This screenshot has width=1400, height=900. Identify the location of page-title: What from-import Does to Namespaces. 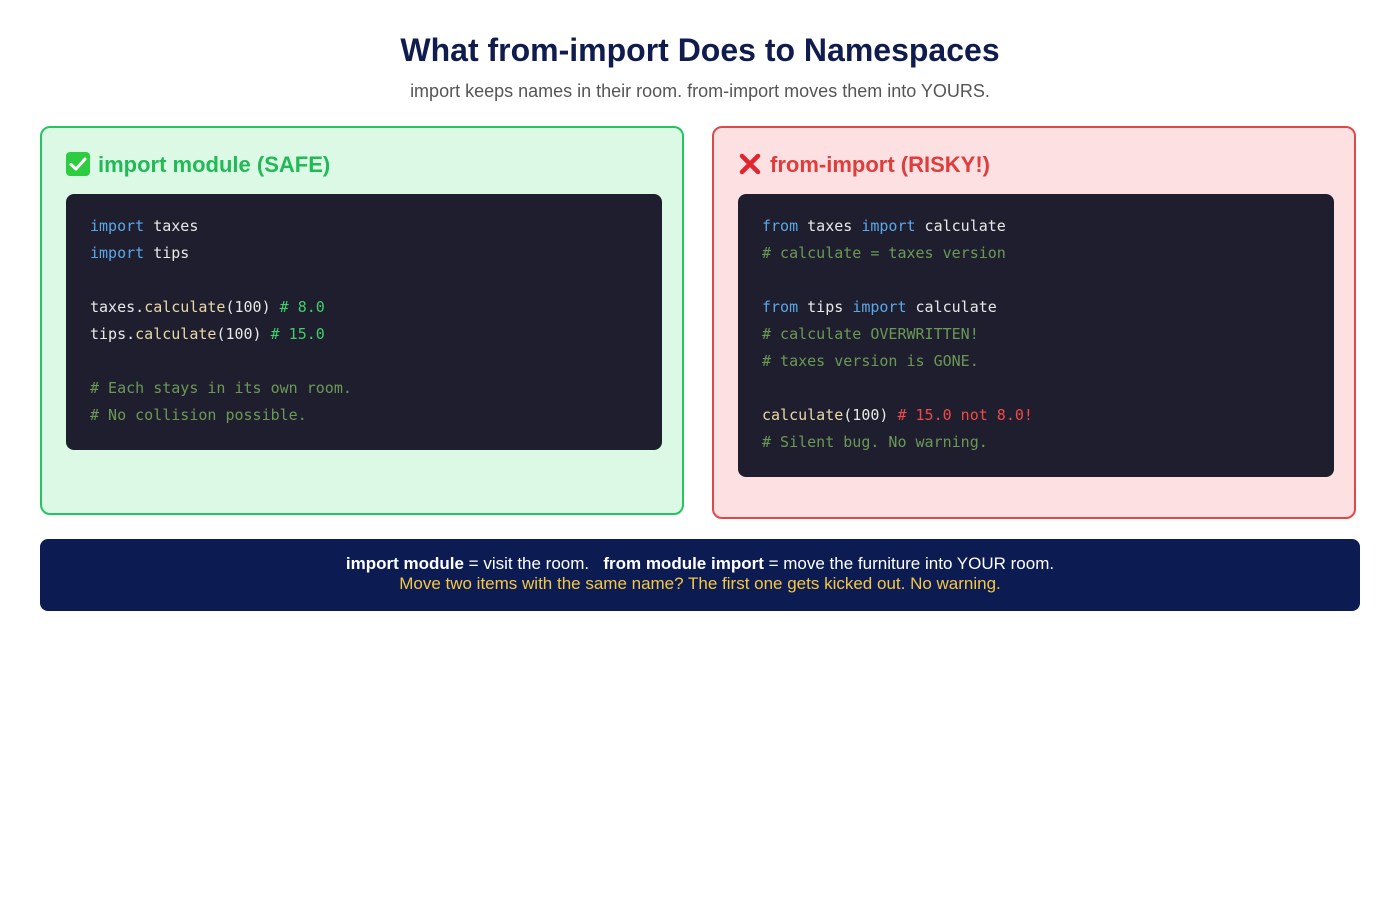
(700, 50).